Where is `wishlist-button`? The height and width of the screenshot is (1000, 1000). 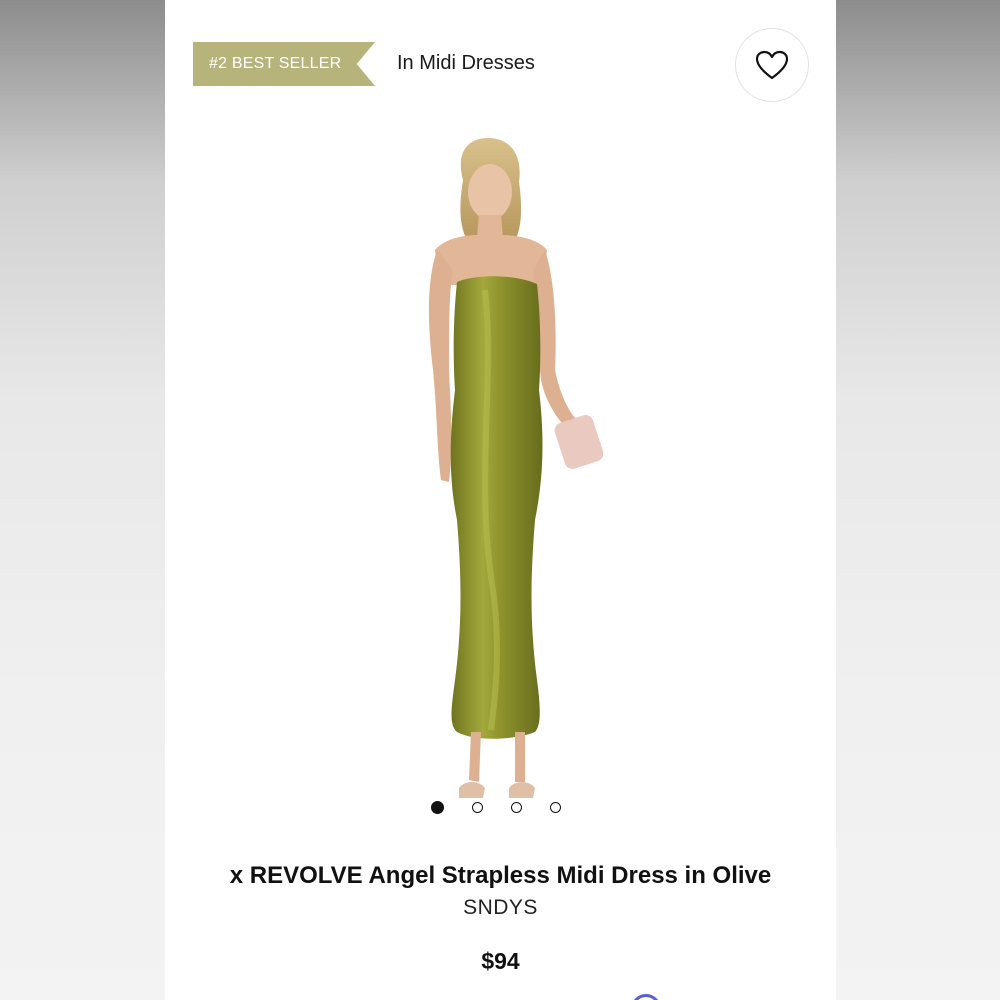
wishlist-button is located at coordinates (772, 65).